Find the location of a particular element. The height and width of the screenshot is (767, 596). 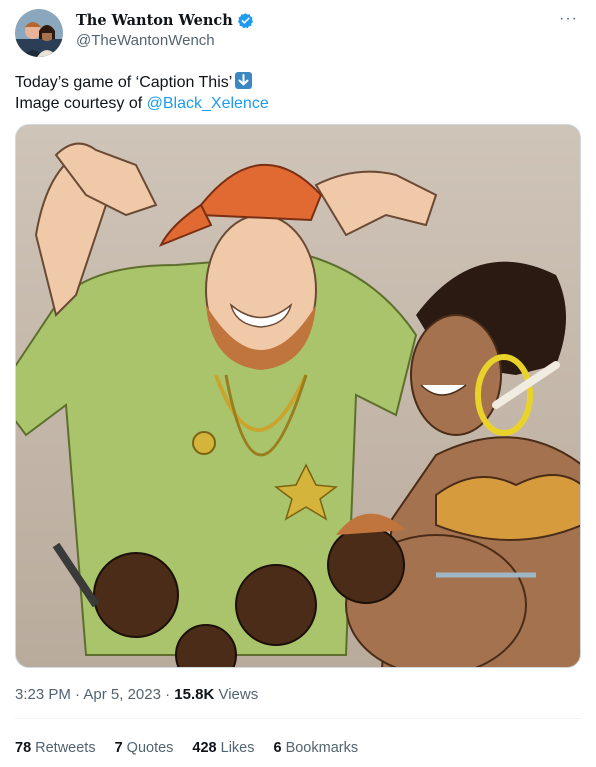

image-credit-prefix: Image courtesy of is located at coordinates (81, 103).